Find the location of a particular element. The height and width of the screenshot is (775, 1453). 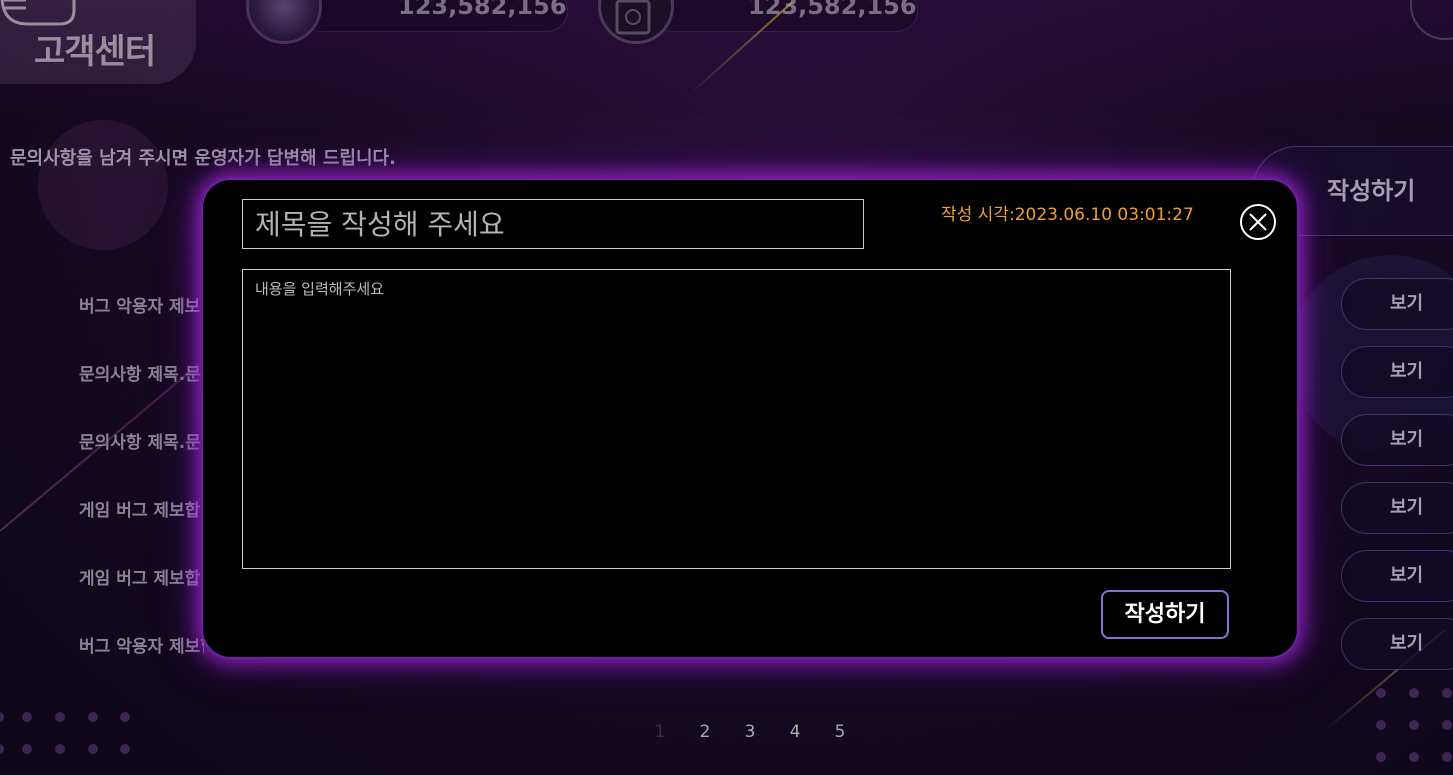

safe-icon is located at coordinates (636, 22).